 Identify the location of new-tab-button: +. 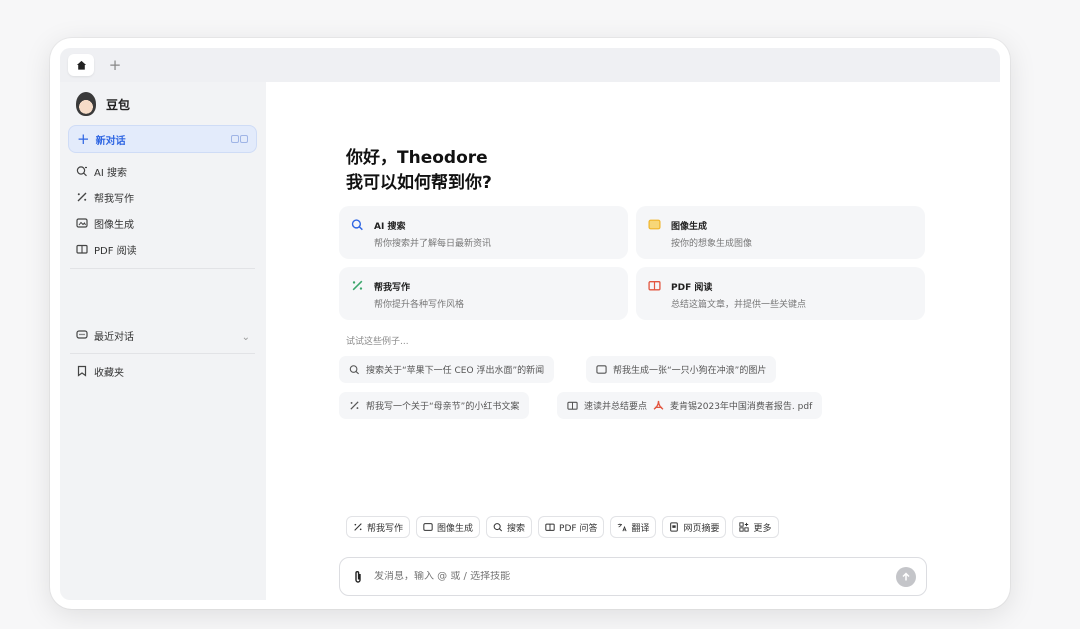
(115, 65).